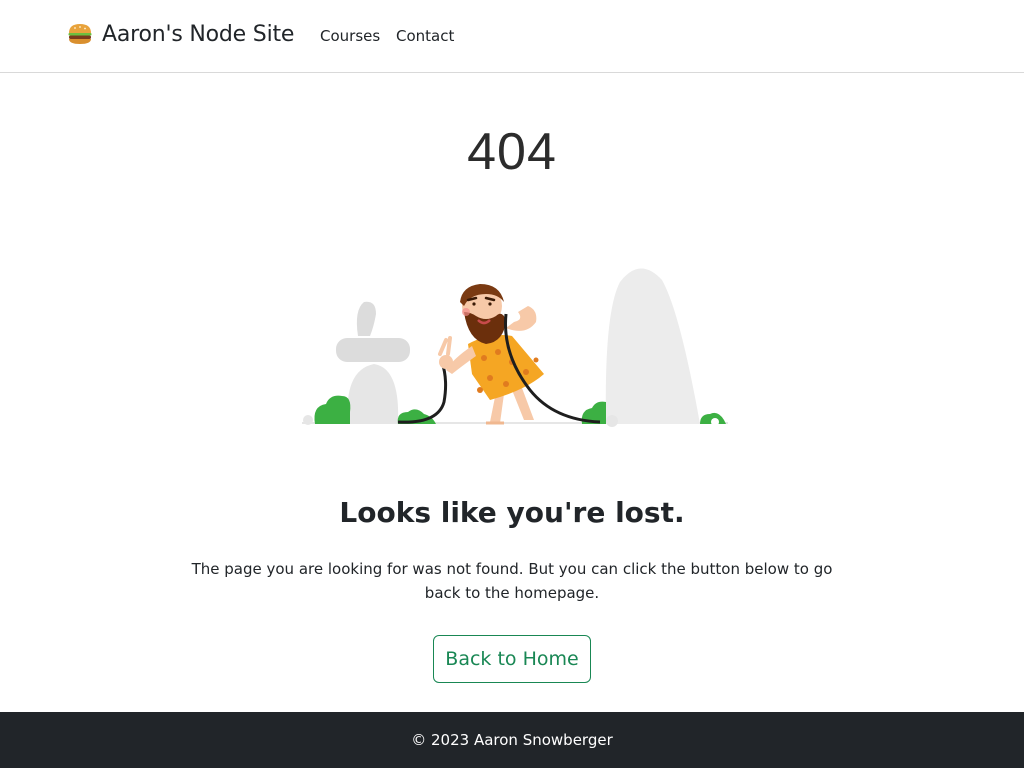  What do you see at coordinates (425, 36) in the screenshot?
I see `nav-link-contact: Contact` at bounding box center [425, 36].